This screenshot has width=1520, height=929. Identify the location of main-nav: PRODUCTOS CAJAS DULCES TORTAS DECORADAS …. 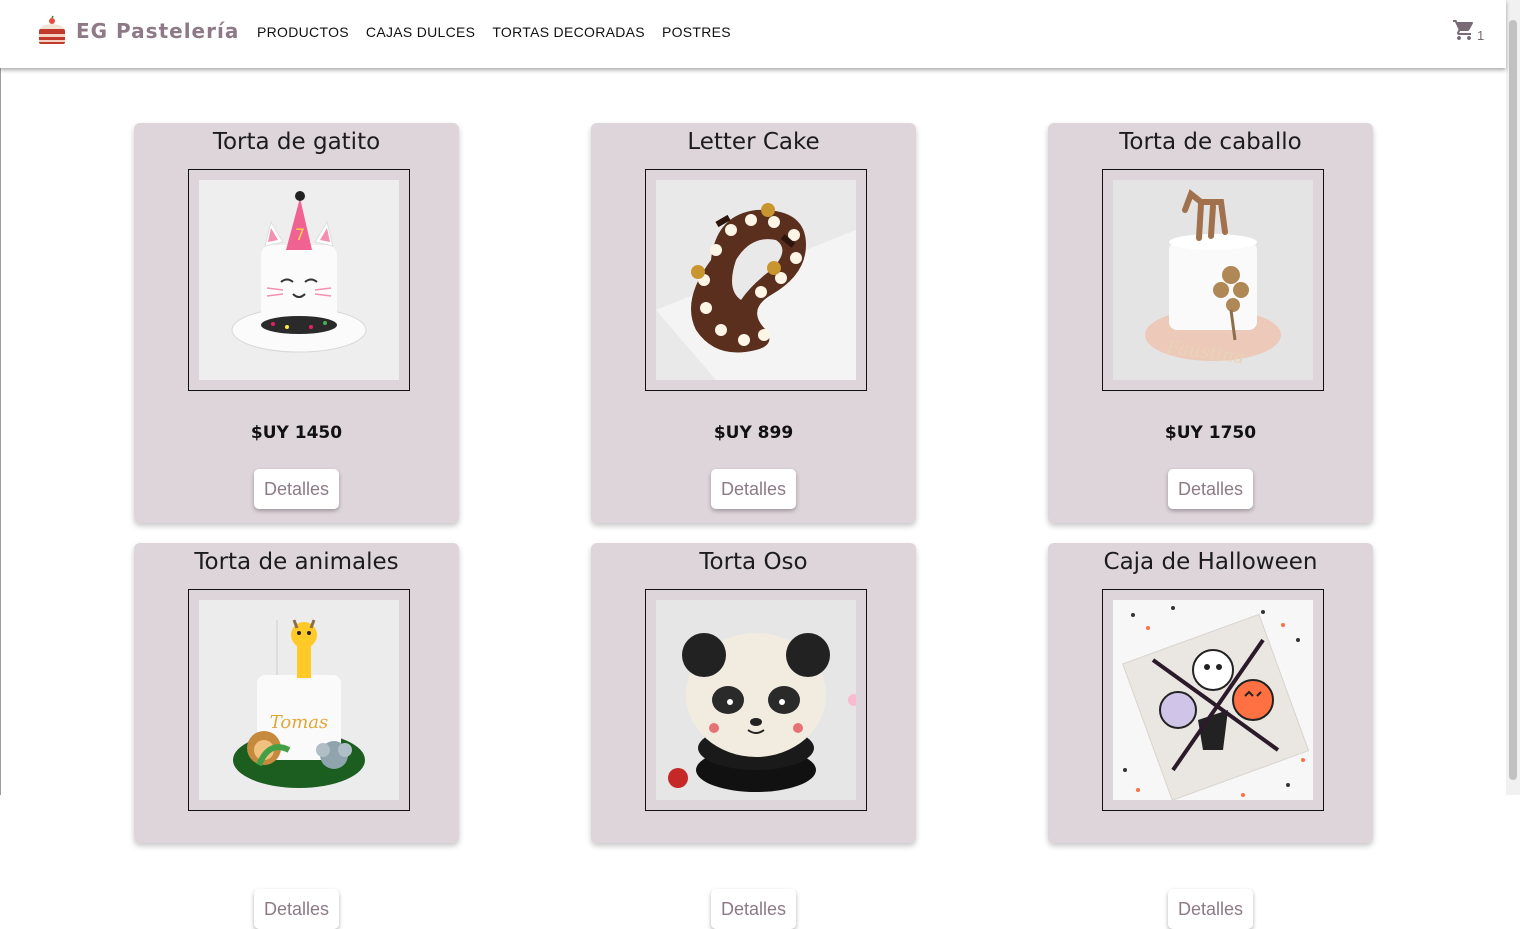
(502, 32).